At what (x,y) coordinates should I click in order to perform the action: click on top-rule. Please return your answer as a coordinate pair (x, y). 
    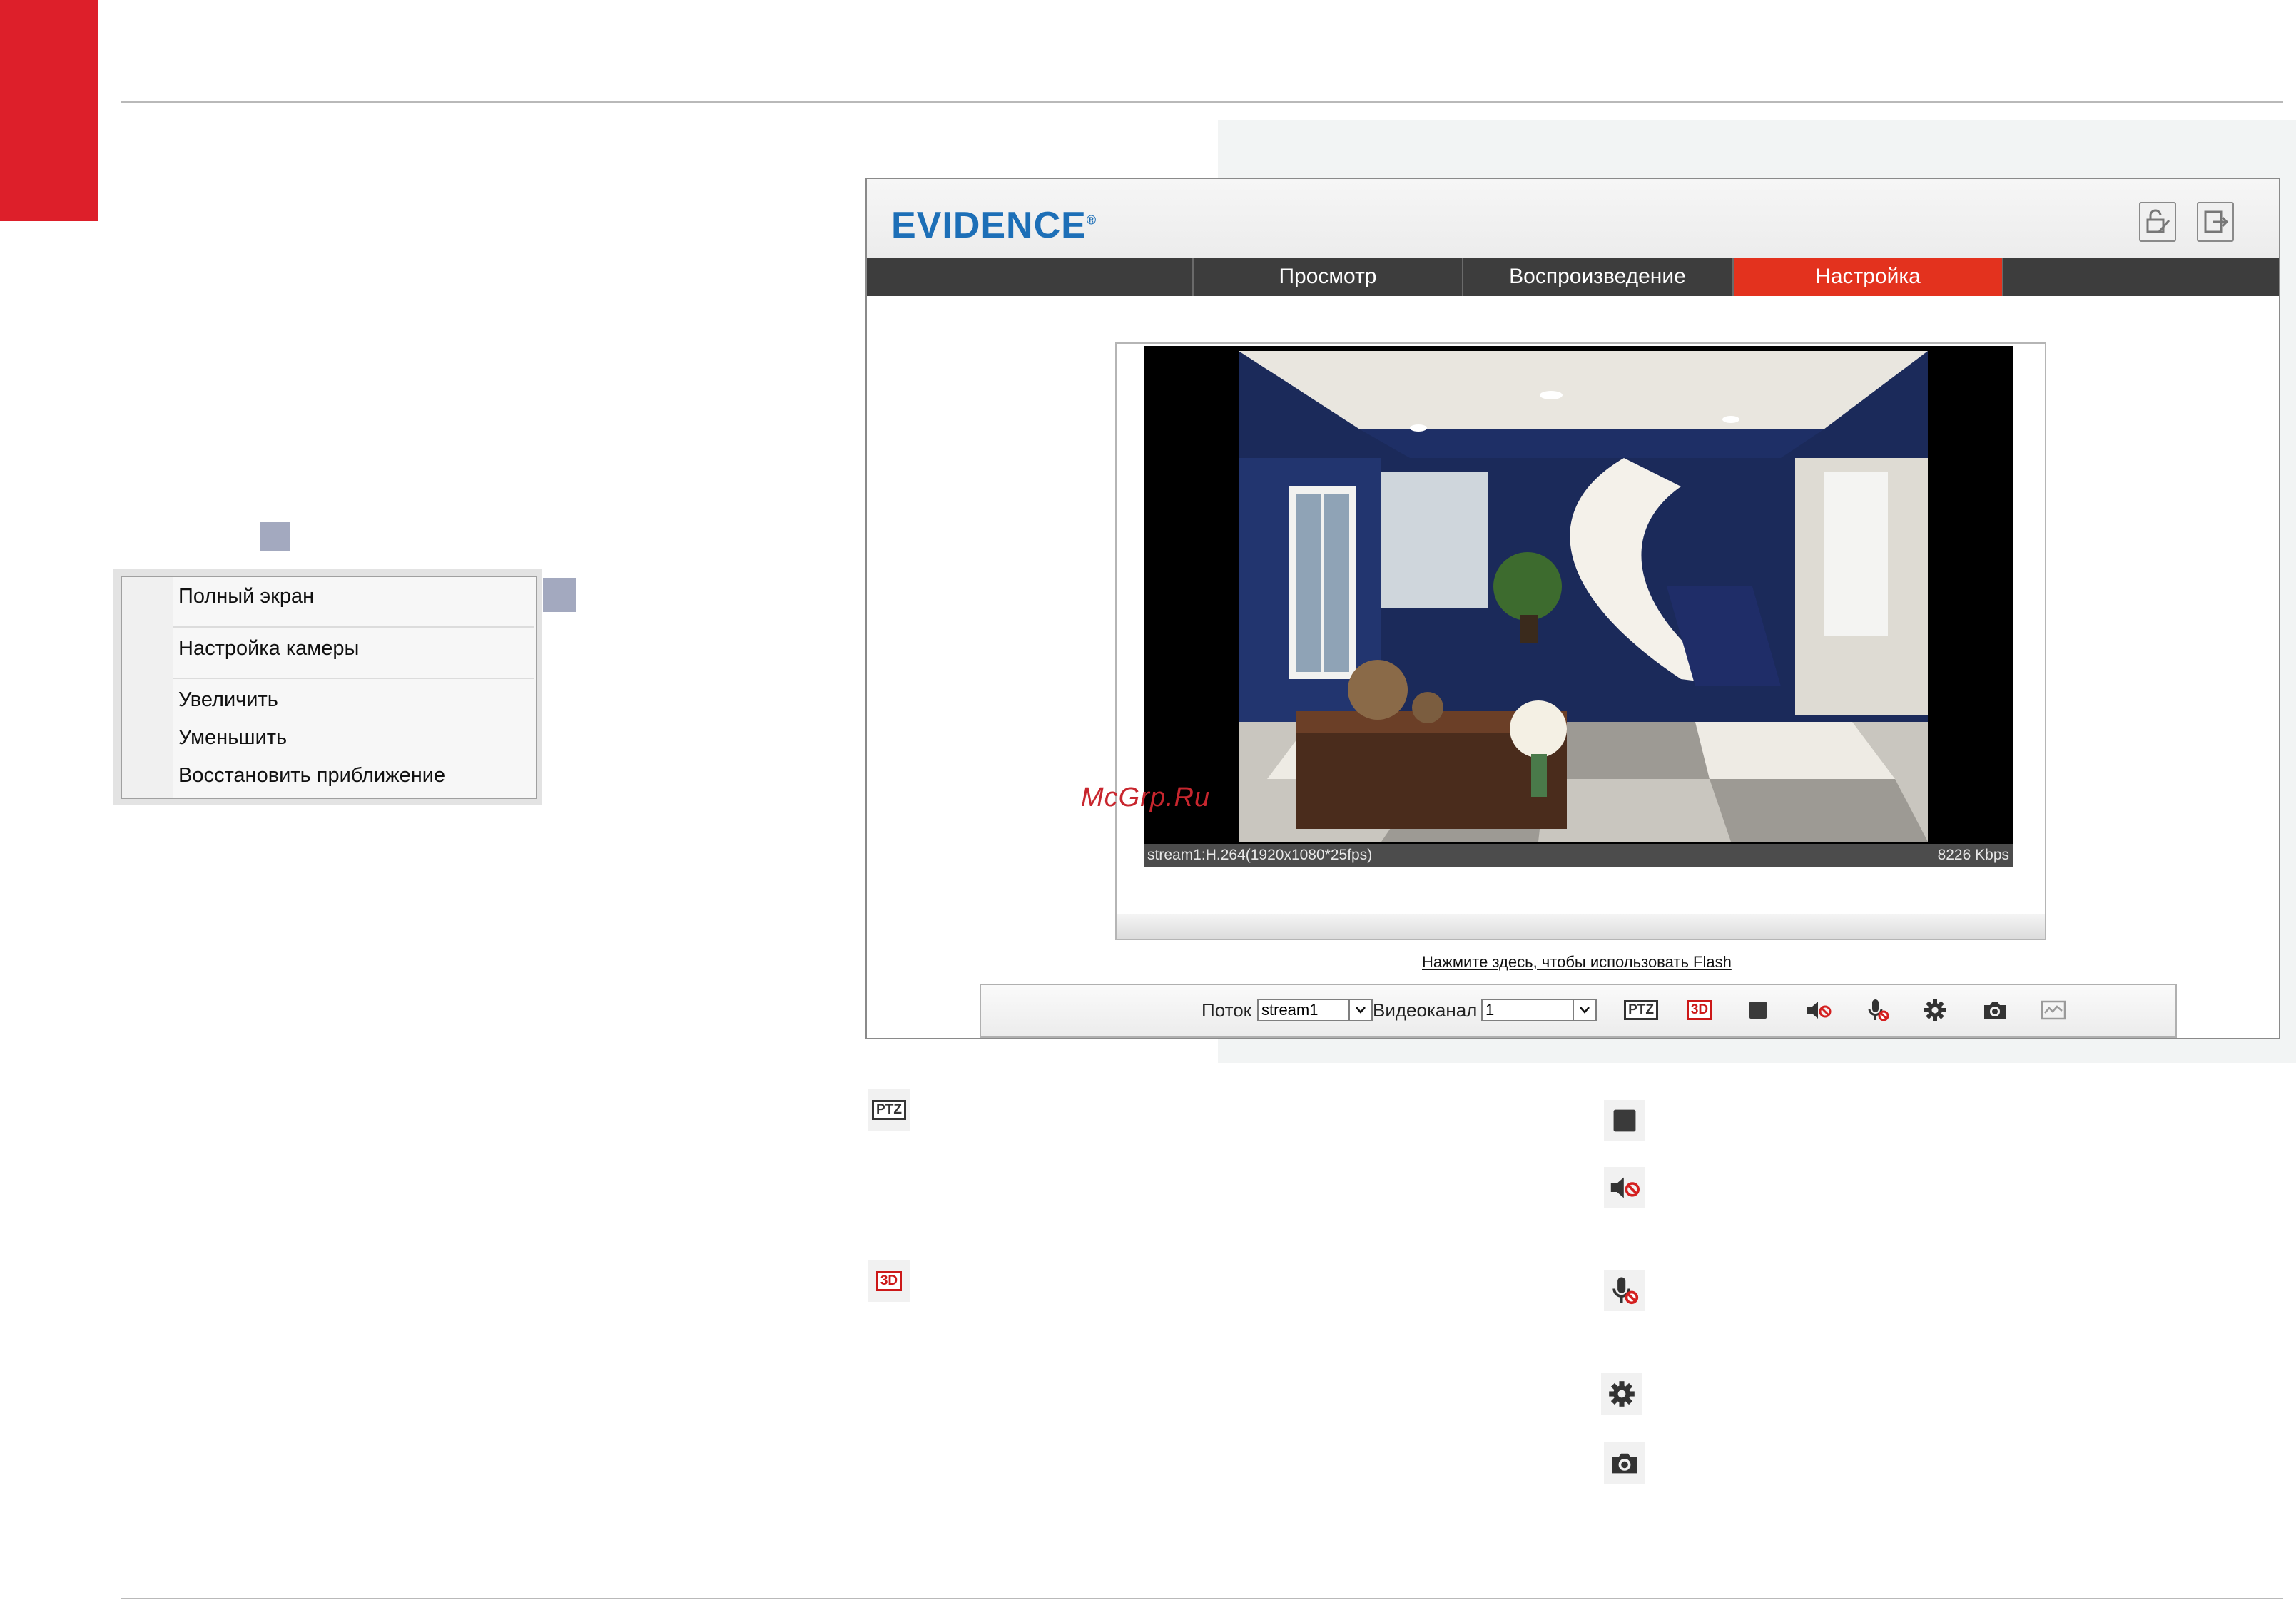
    Looking at the image, I should click on (1202, 102).